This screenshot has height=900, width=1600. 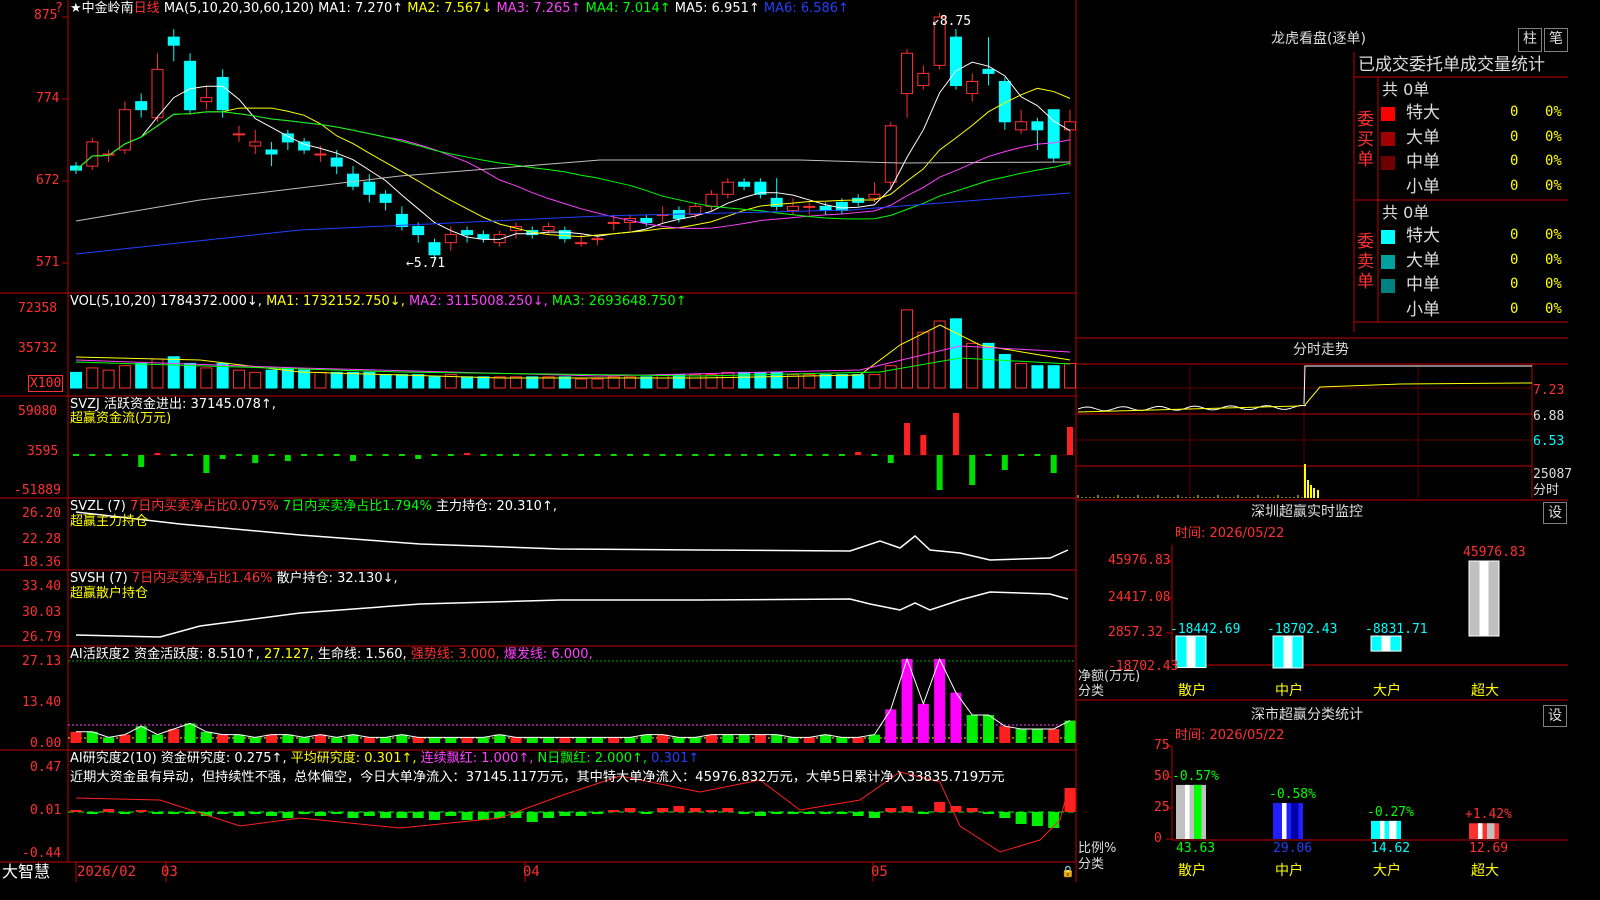 I want to click on monitor-bar-value: -18702.43, so click(x=1302, y=629).